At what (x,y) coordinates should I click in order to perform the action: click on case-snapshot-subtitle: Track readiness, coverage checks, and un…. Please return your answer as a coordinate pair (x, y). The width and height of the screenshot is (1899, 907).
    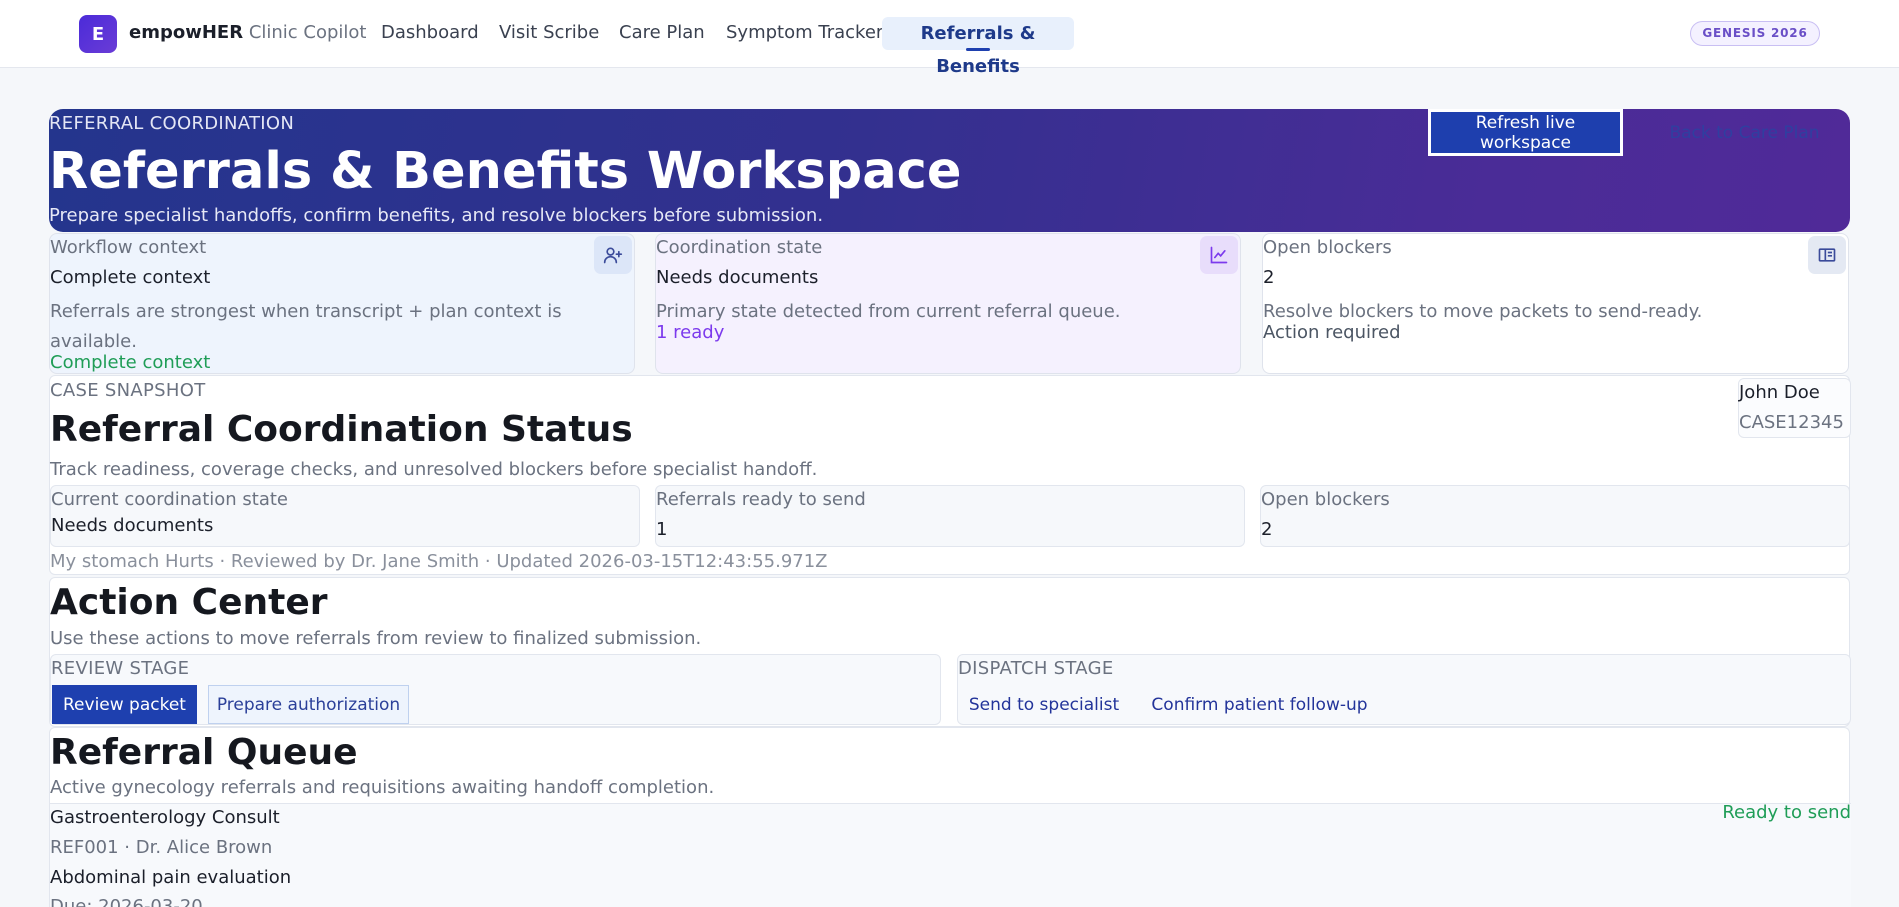
    Looking at the image, I should click on (434, 469).